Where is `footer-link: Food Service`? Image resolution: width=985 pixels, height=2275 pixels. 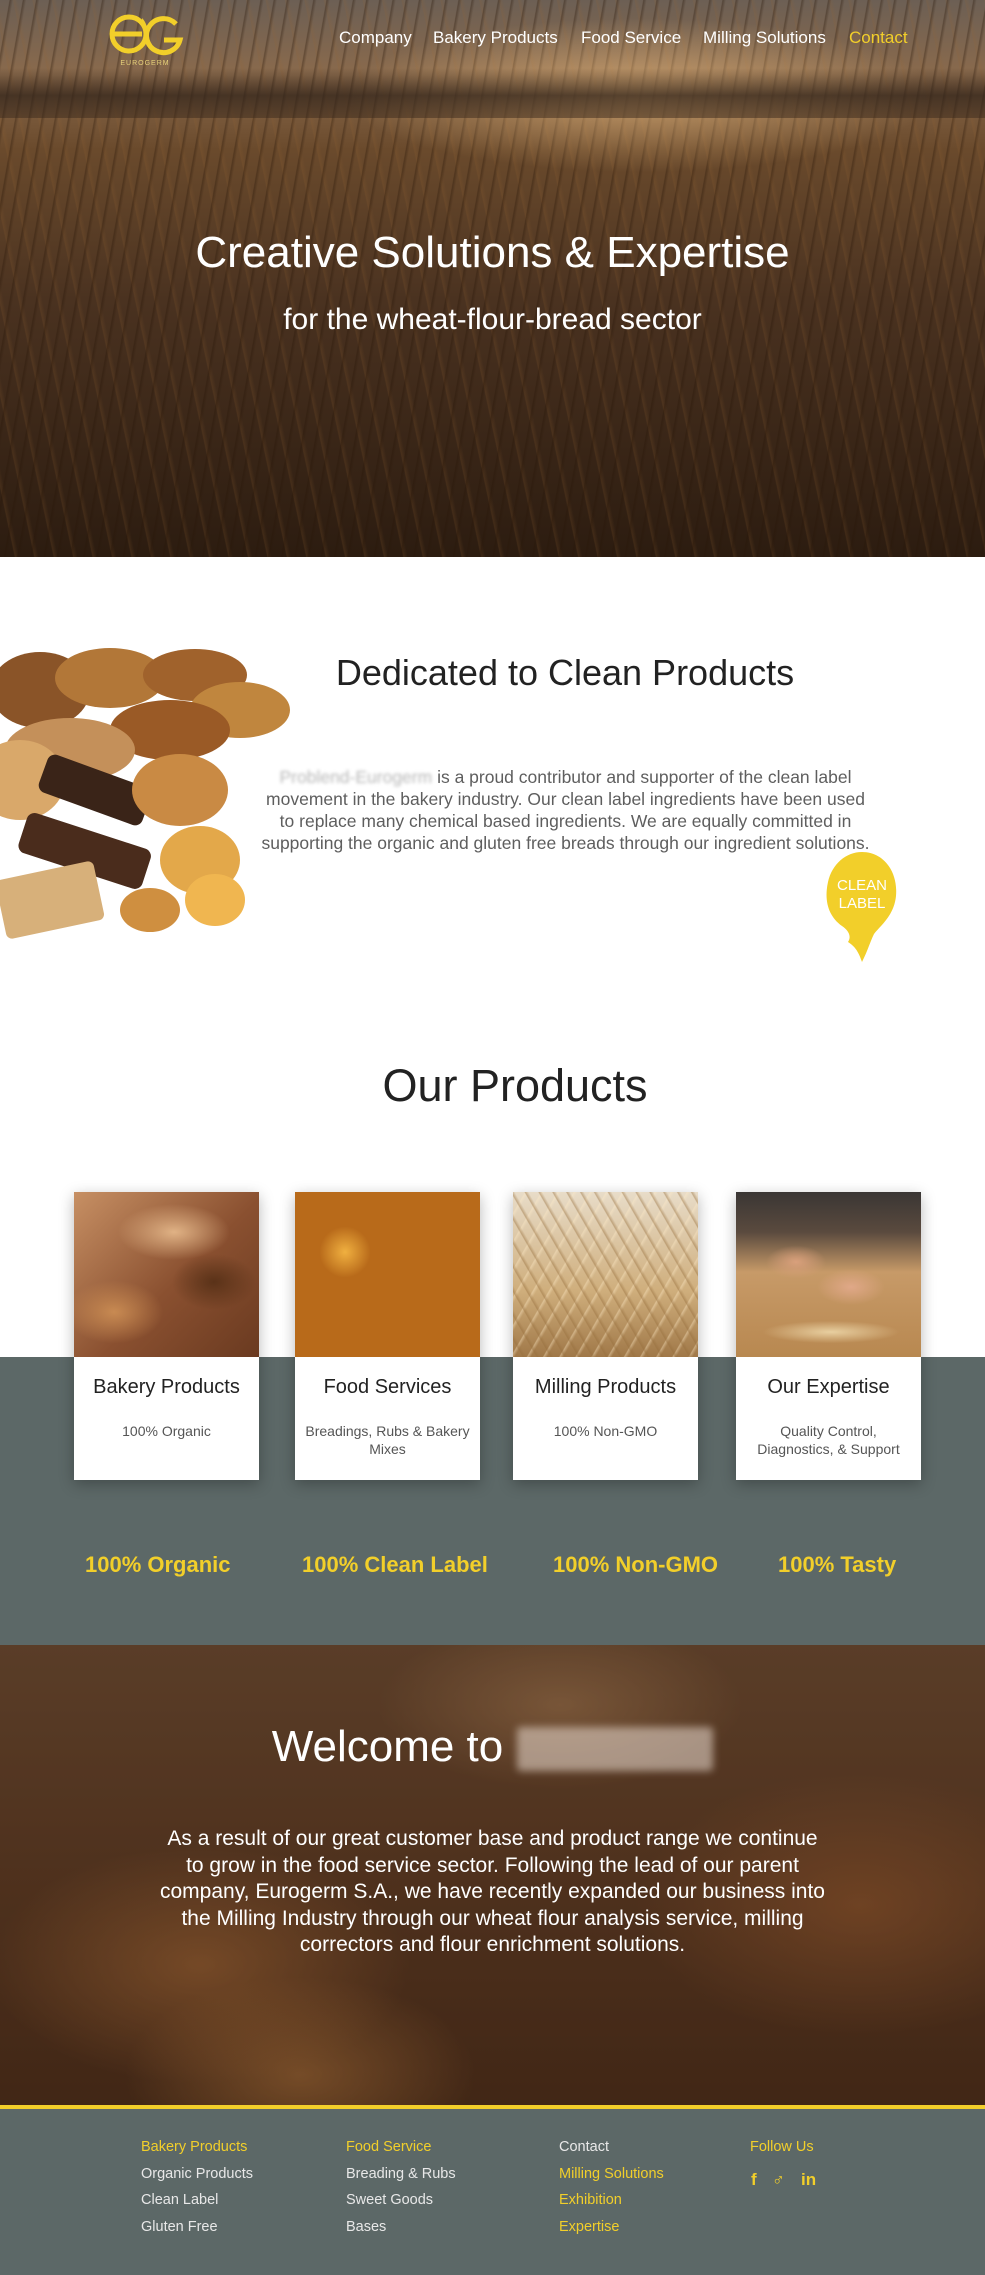 footer-link: Food Service is located at coordinates (401, 2147).